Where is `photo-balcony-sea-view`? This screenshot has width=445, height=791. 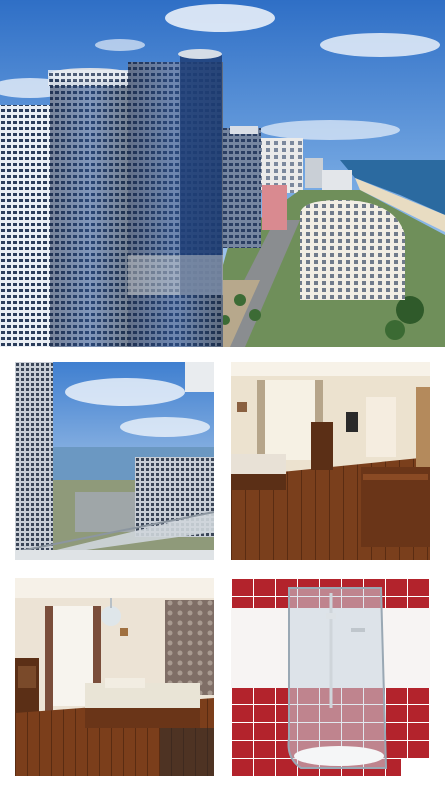 photo-balcony-sea-view is located at coordinates (114, 461).